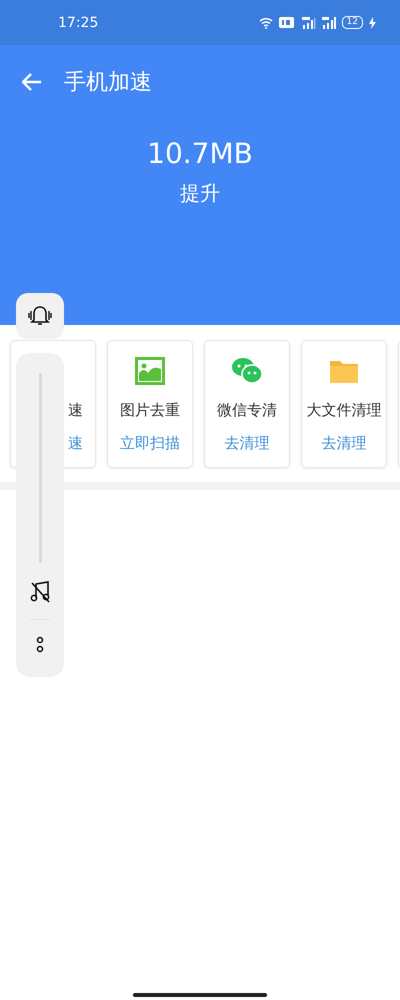 The height and width of the screenshot is (1000, 400). Describe the element at coordinates (200, 153) in the screenshot. I see `boost-amount: 10.7MB` at that location.